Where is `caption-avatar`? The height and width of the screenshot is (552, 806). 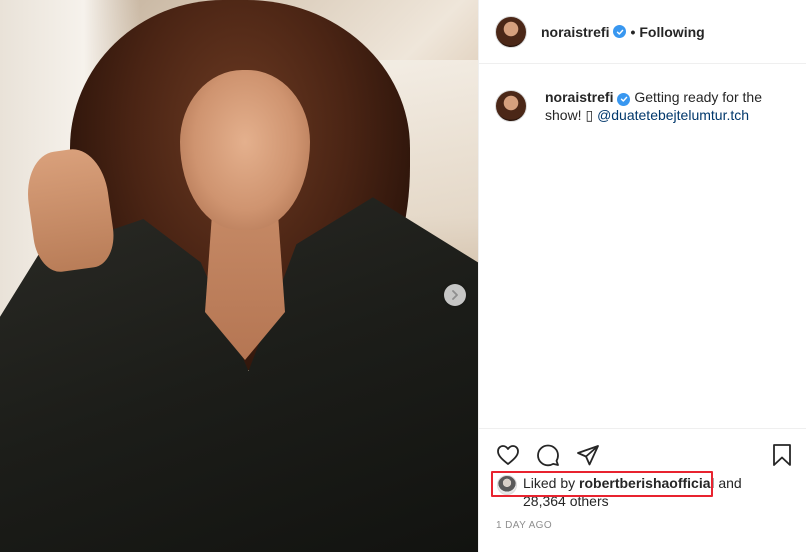
caption-avatar is located at coordinates (511, 106).